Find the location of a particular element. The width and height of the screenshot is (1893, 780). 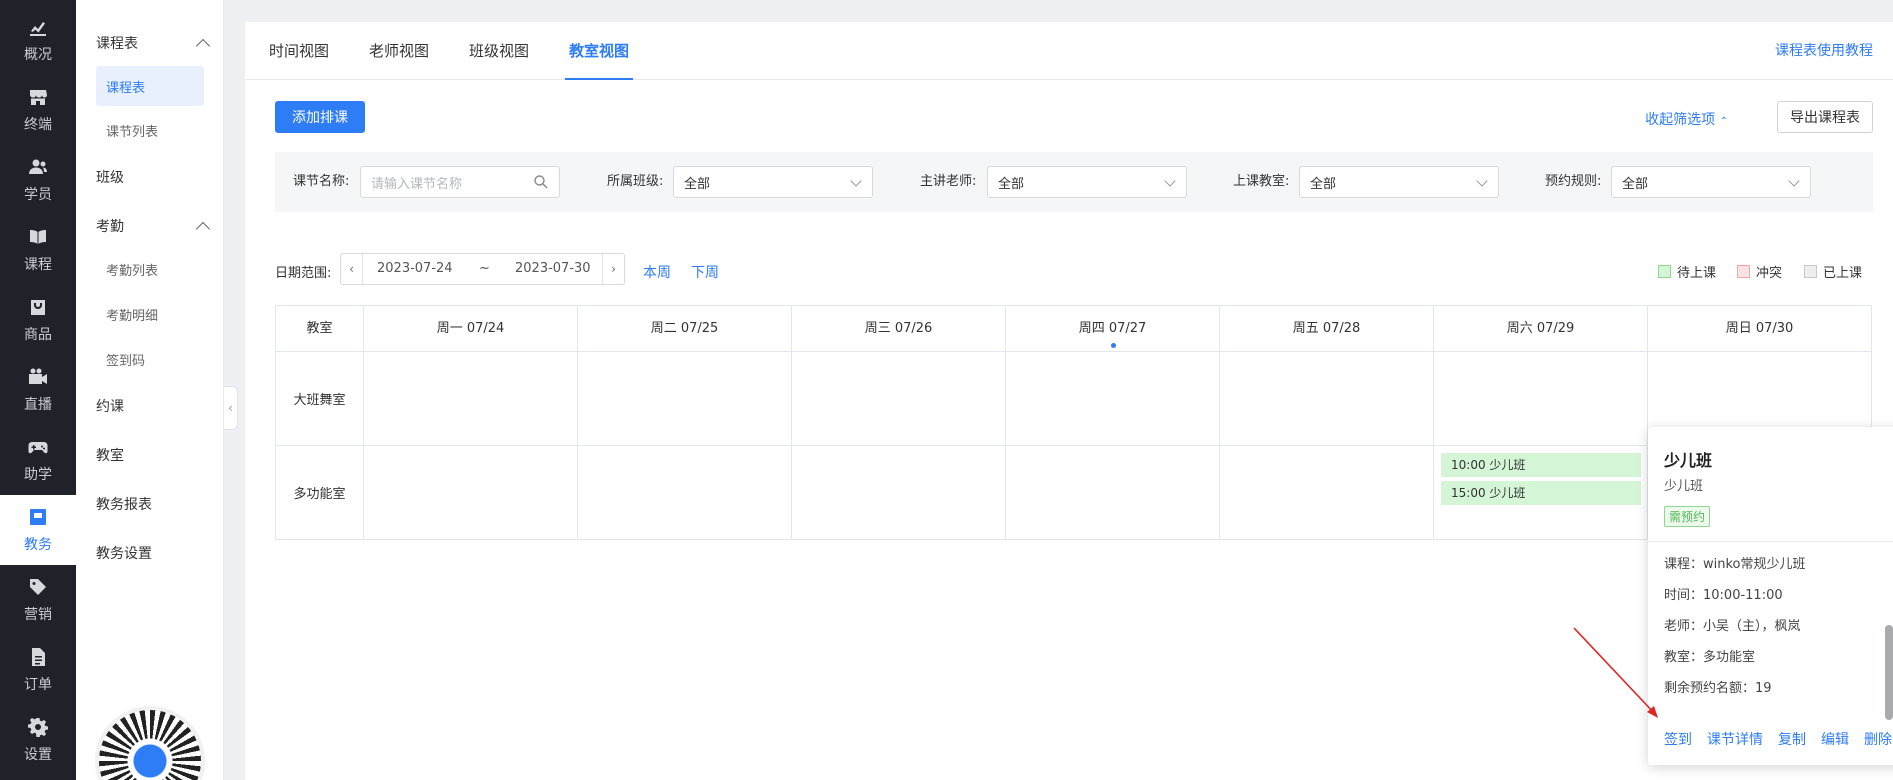

schedule-event: 10:00 少儿班 is located at coordinates (1541, 465).